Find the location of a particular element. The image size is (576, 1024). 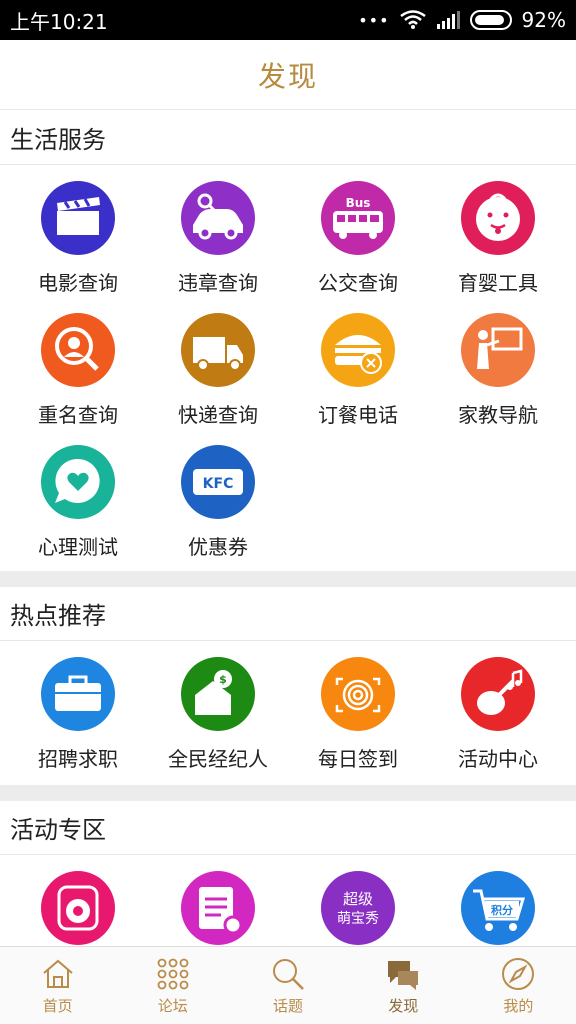

tab-home: 首页 is located at coordinates (57, 985).